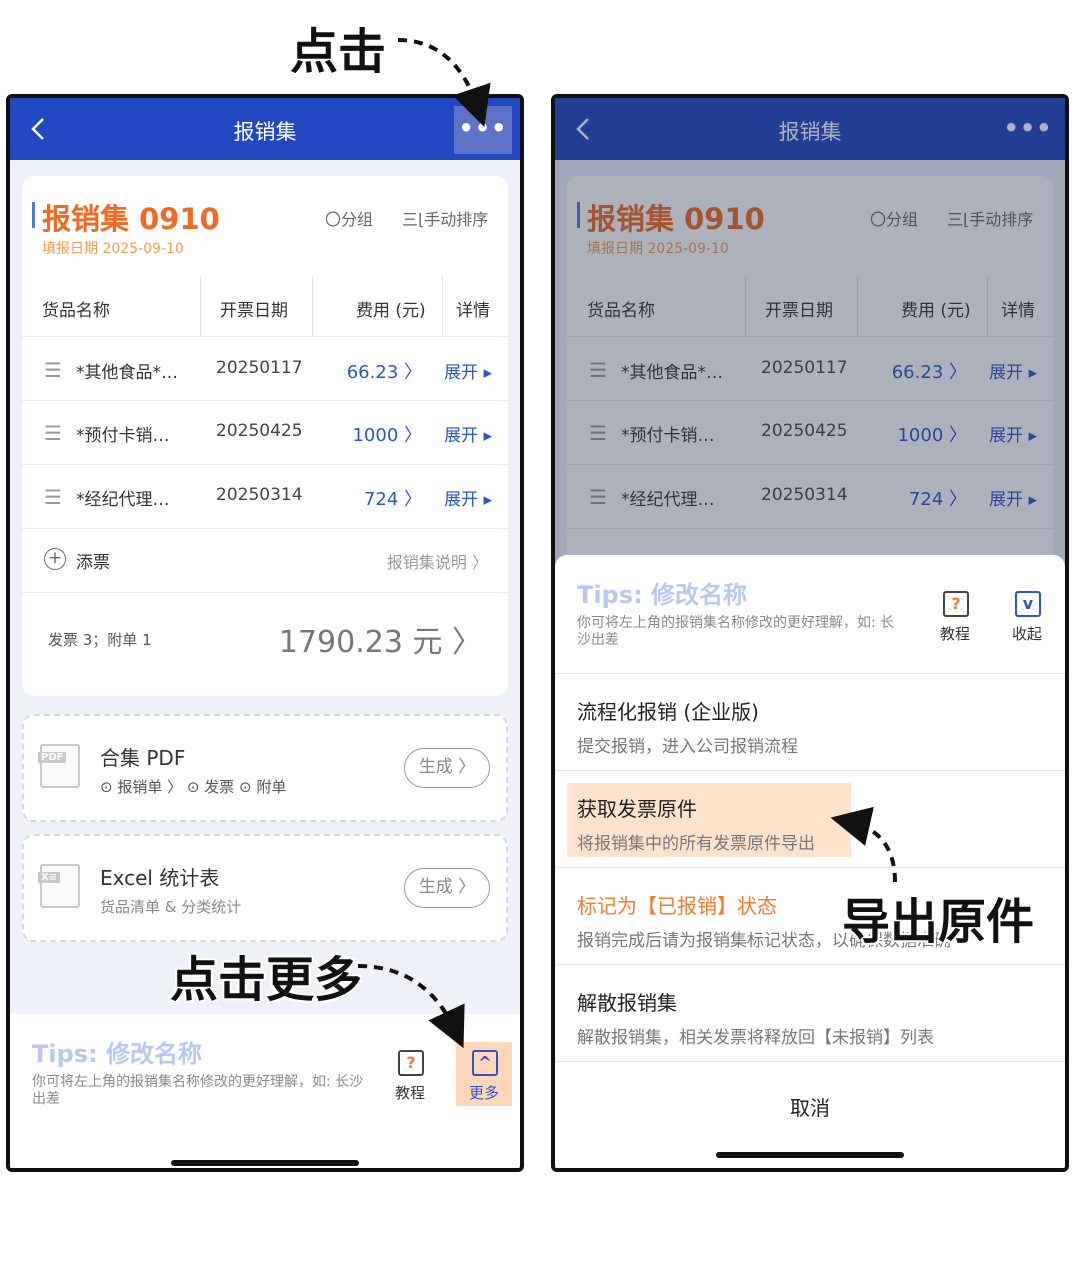 This screenshot has width=1080, height=1287. I want to click on annotation-export-originals: 导出原件, so click(938, 922).